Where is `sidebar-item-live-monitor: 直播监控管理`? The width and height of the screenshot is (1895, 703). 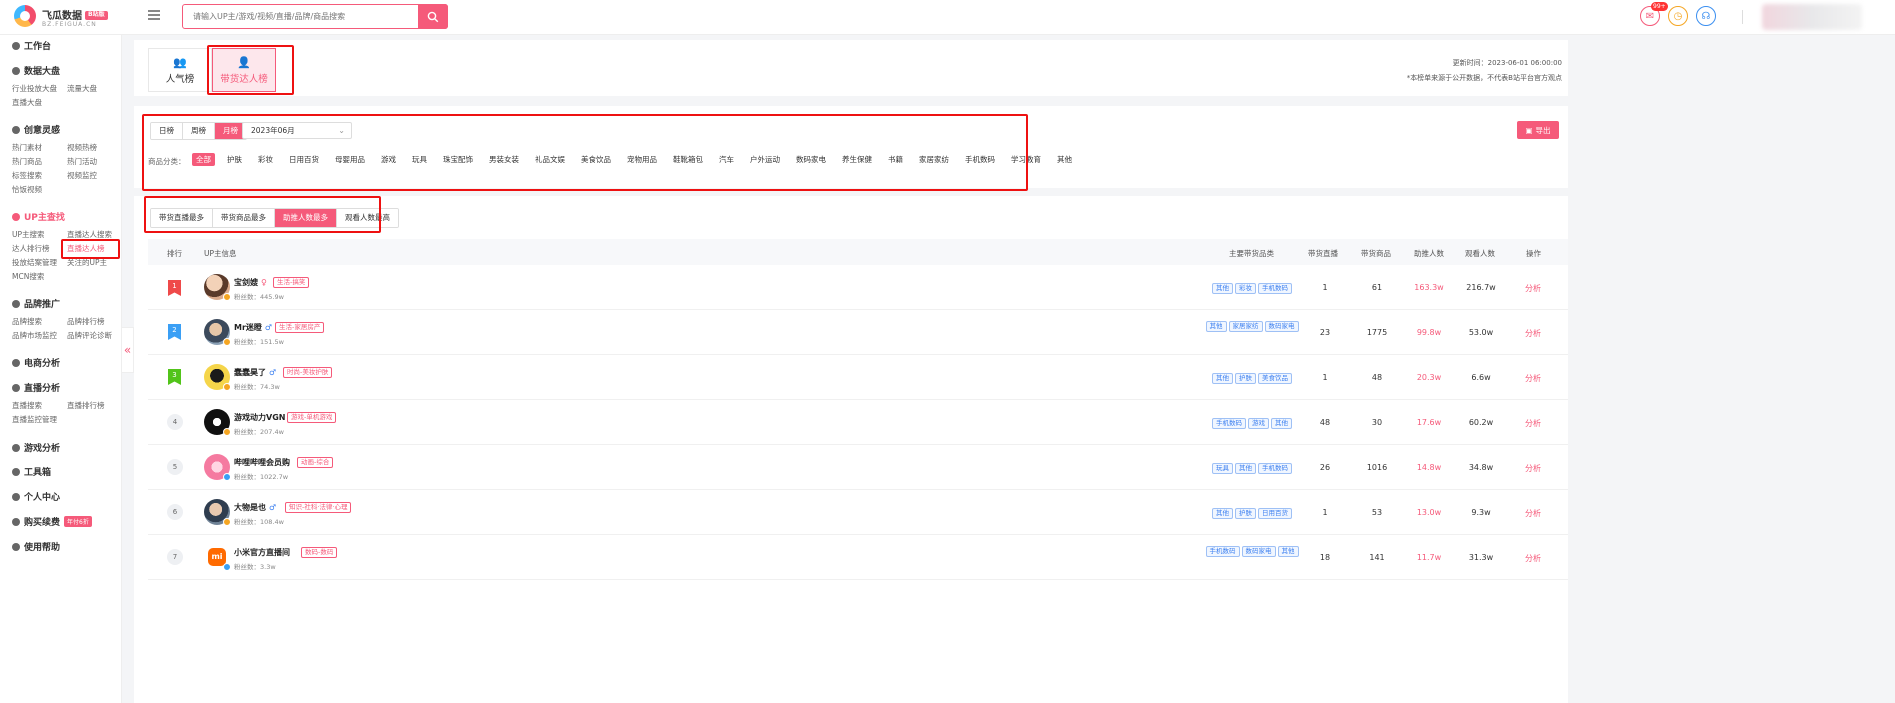 sidebar-item-live-monitor: 直播监控管理 is located at coordinates (34, 419).